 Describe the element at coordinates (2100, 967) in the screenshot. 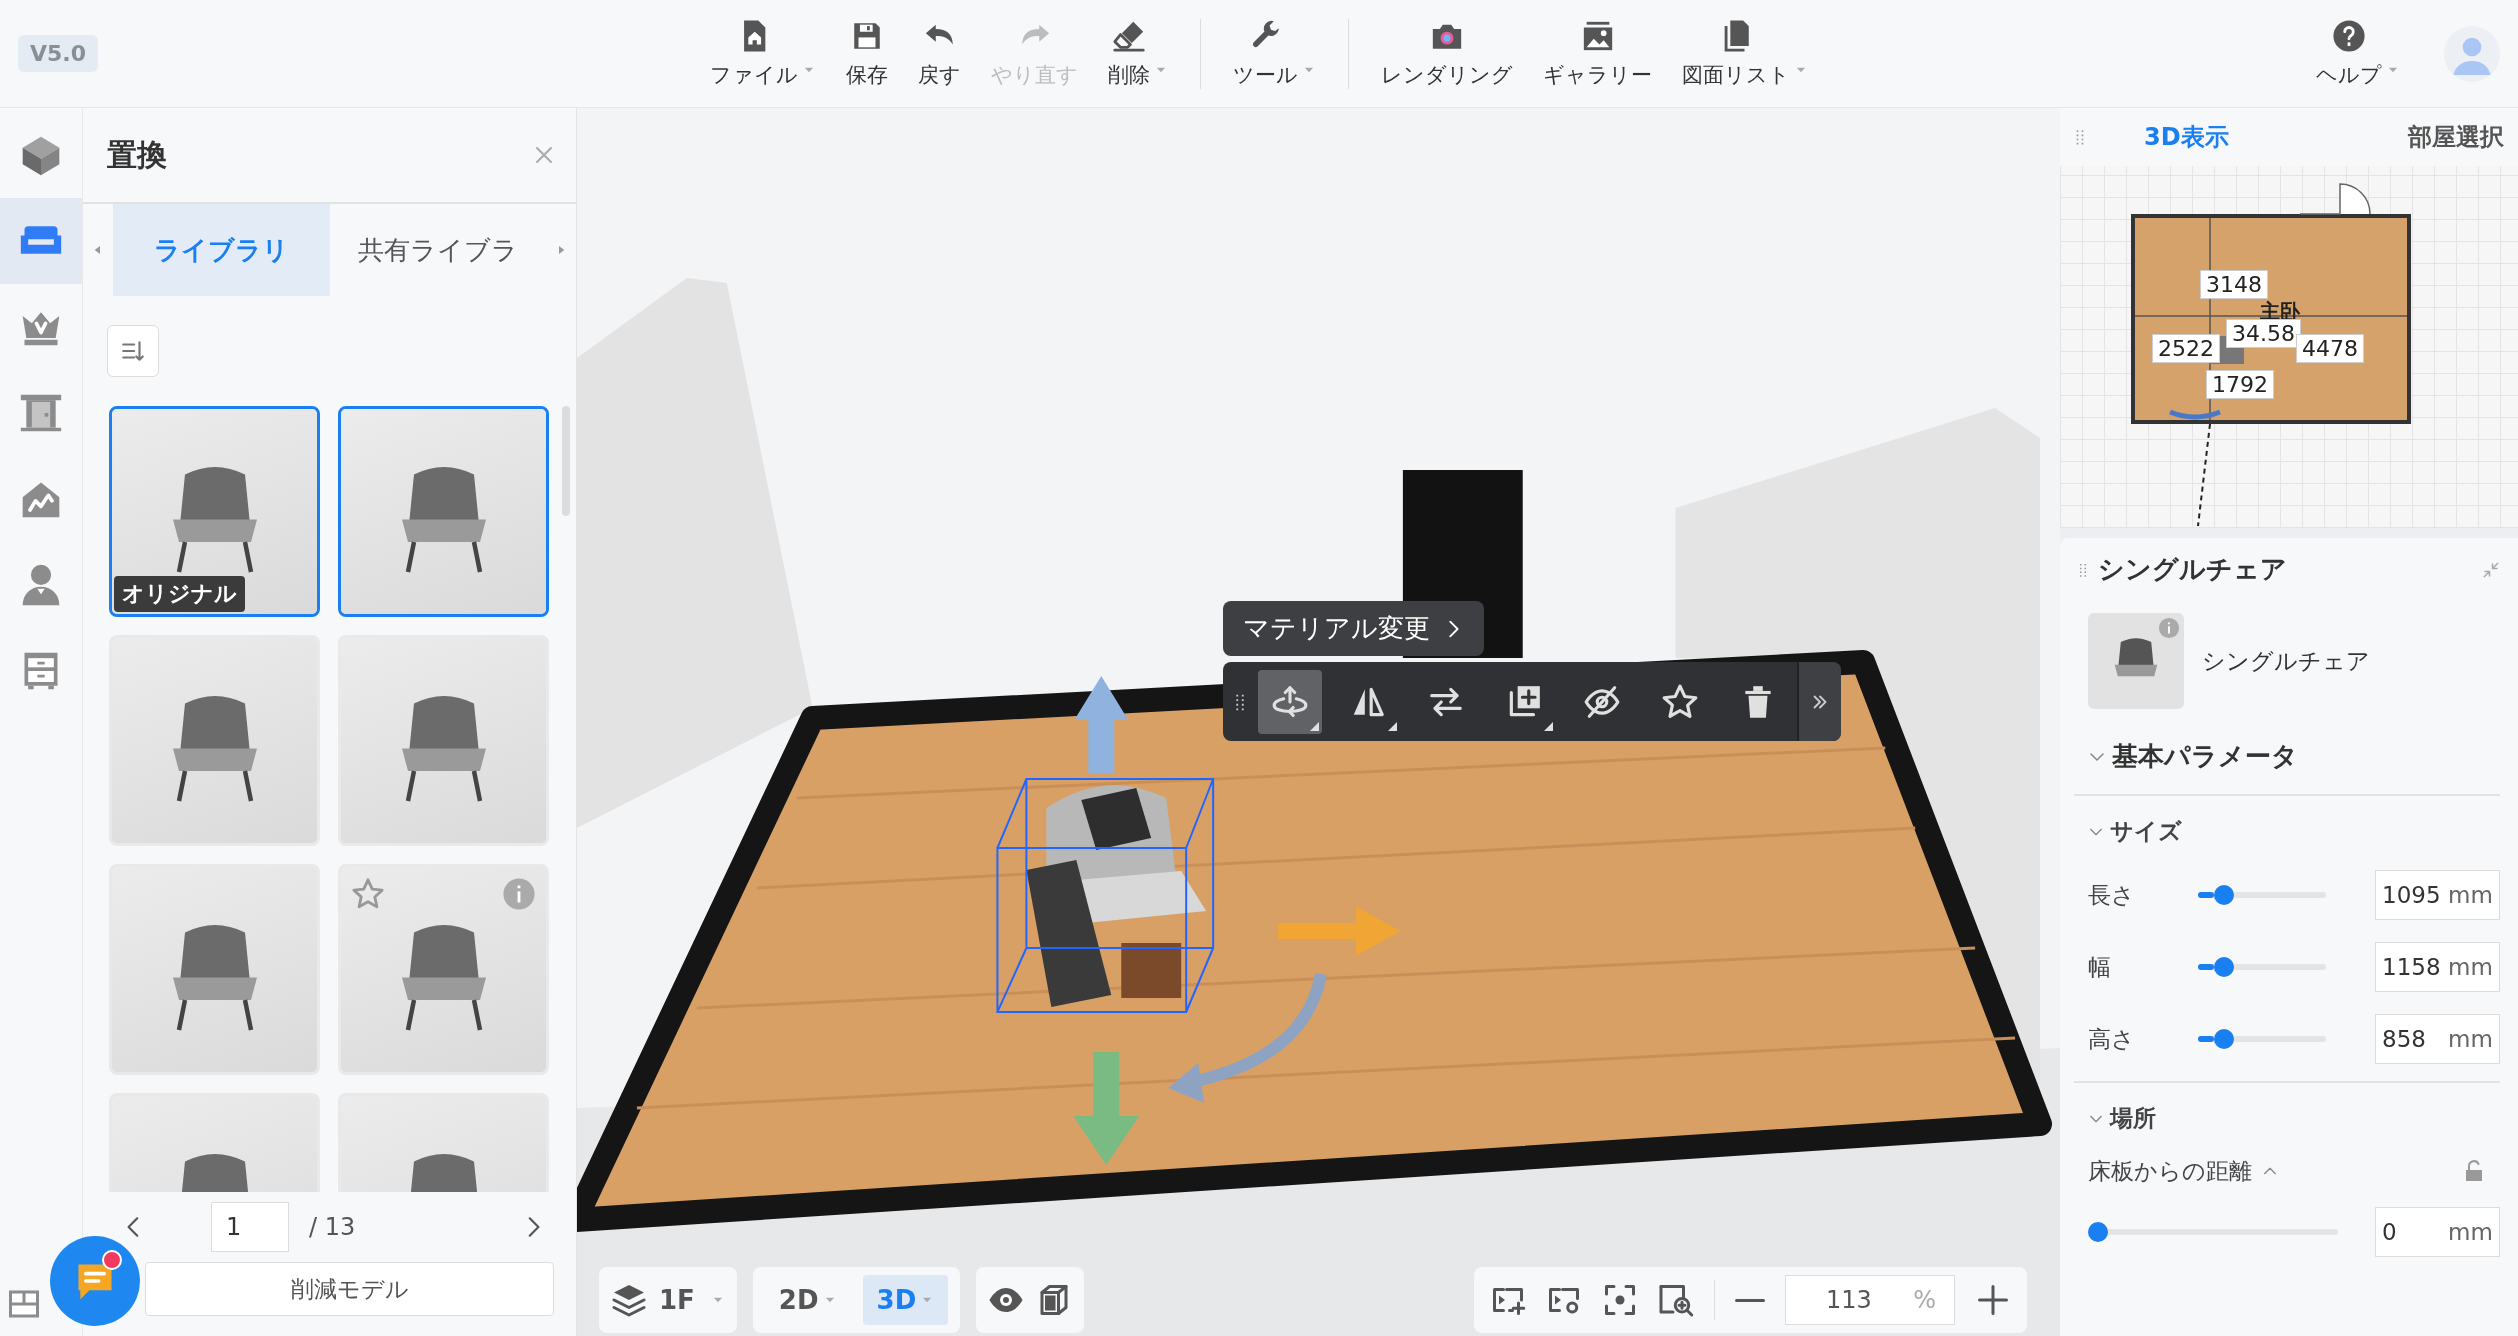

I see `field-label: 幅` at that location.